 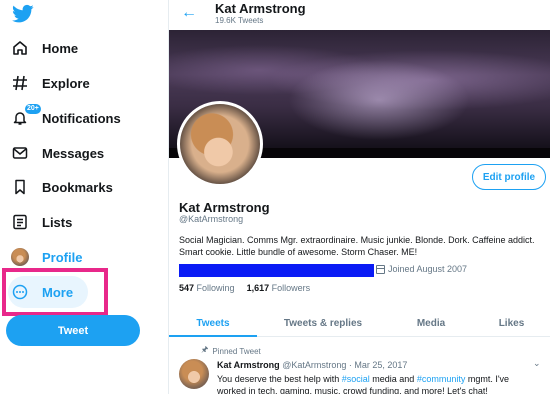 I want to click on tweet-button: Tweet, so click(x=73, y=330).